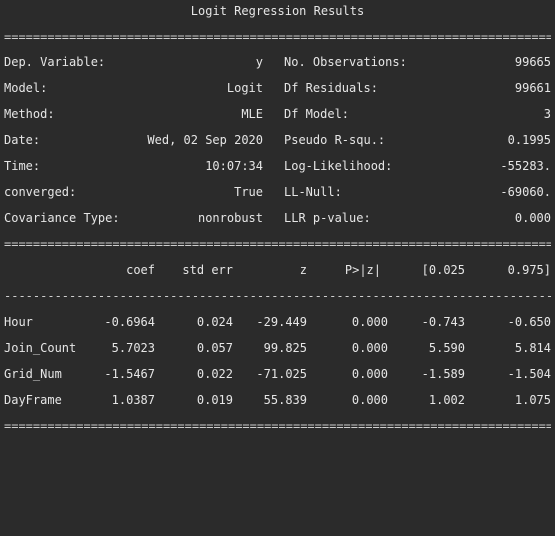 Image resolution: width=555 pixels, height=536 pixels. What do you see at coordinates (277, 62) in the screenshot?
I see `summary-row: Dep. Variable: y No. Observations: 99665` at bounding box center [277, 62].